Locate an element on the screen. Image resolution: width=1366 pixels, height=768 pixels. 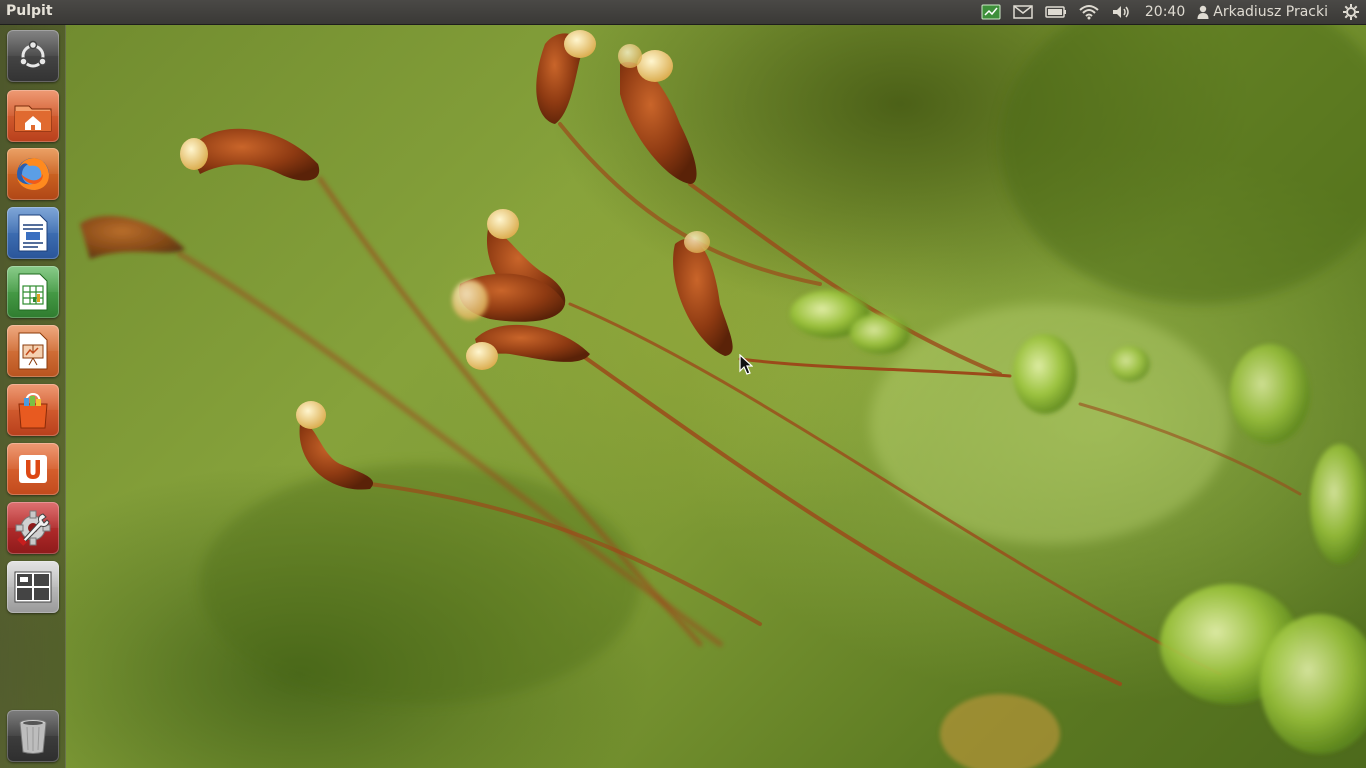
launcher-libreoffice-writer is located at coordinates (33, 233).